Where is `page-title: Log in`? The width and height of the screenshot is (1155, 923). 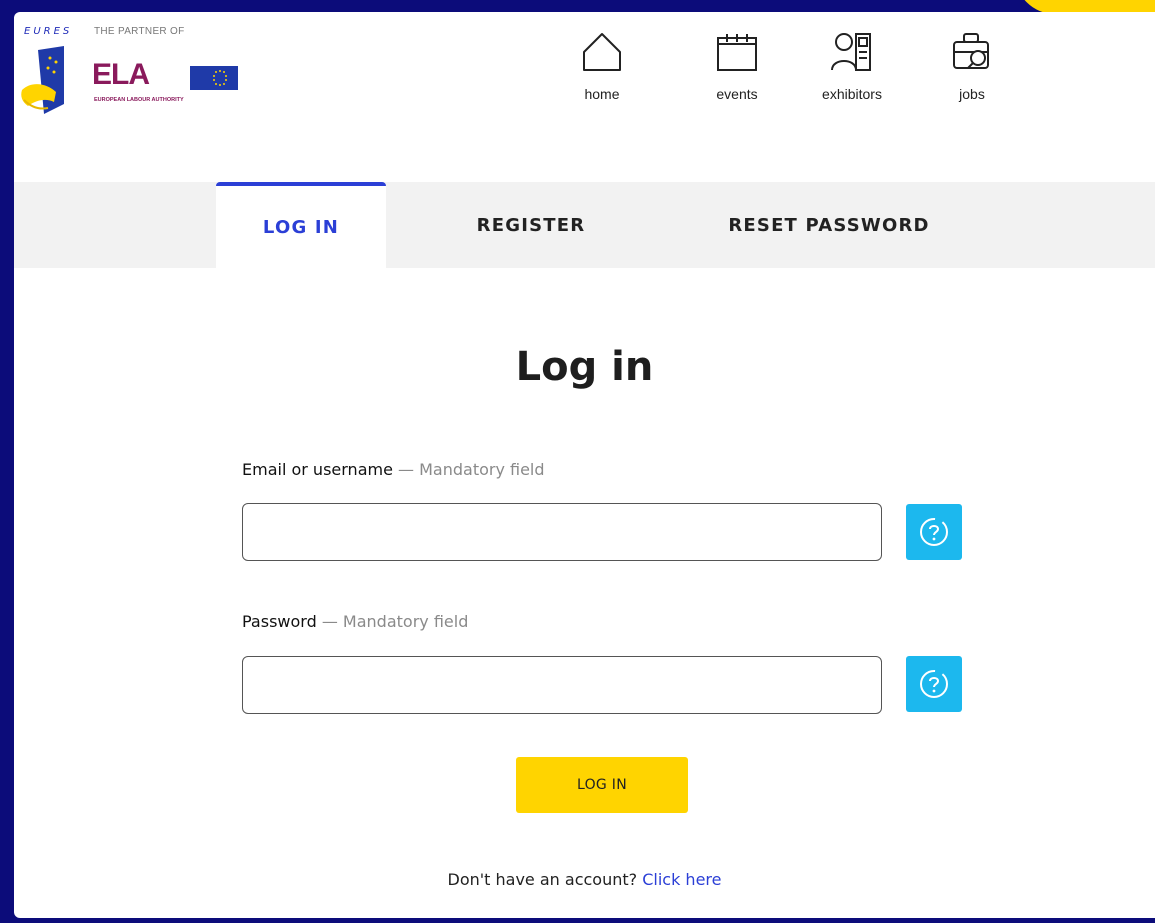 page-title: Log in is located at coordinates (584, 367).